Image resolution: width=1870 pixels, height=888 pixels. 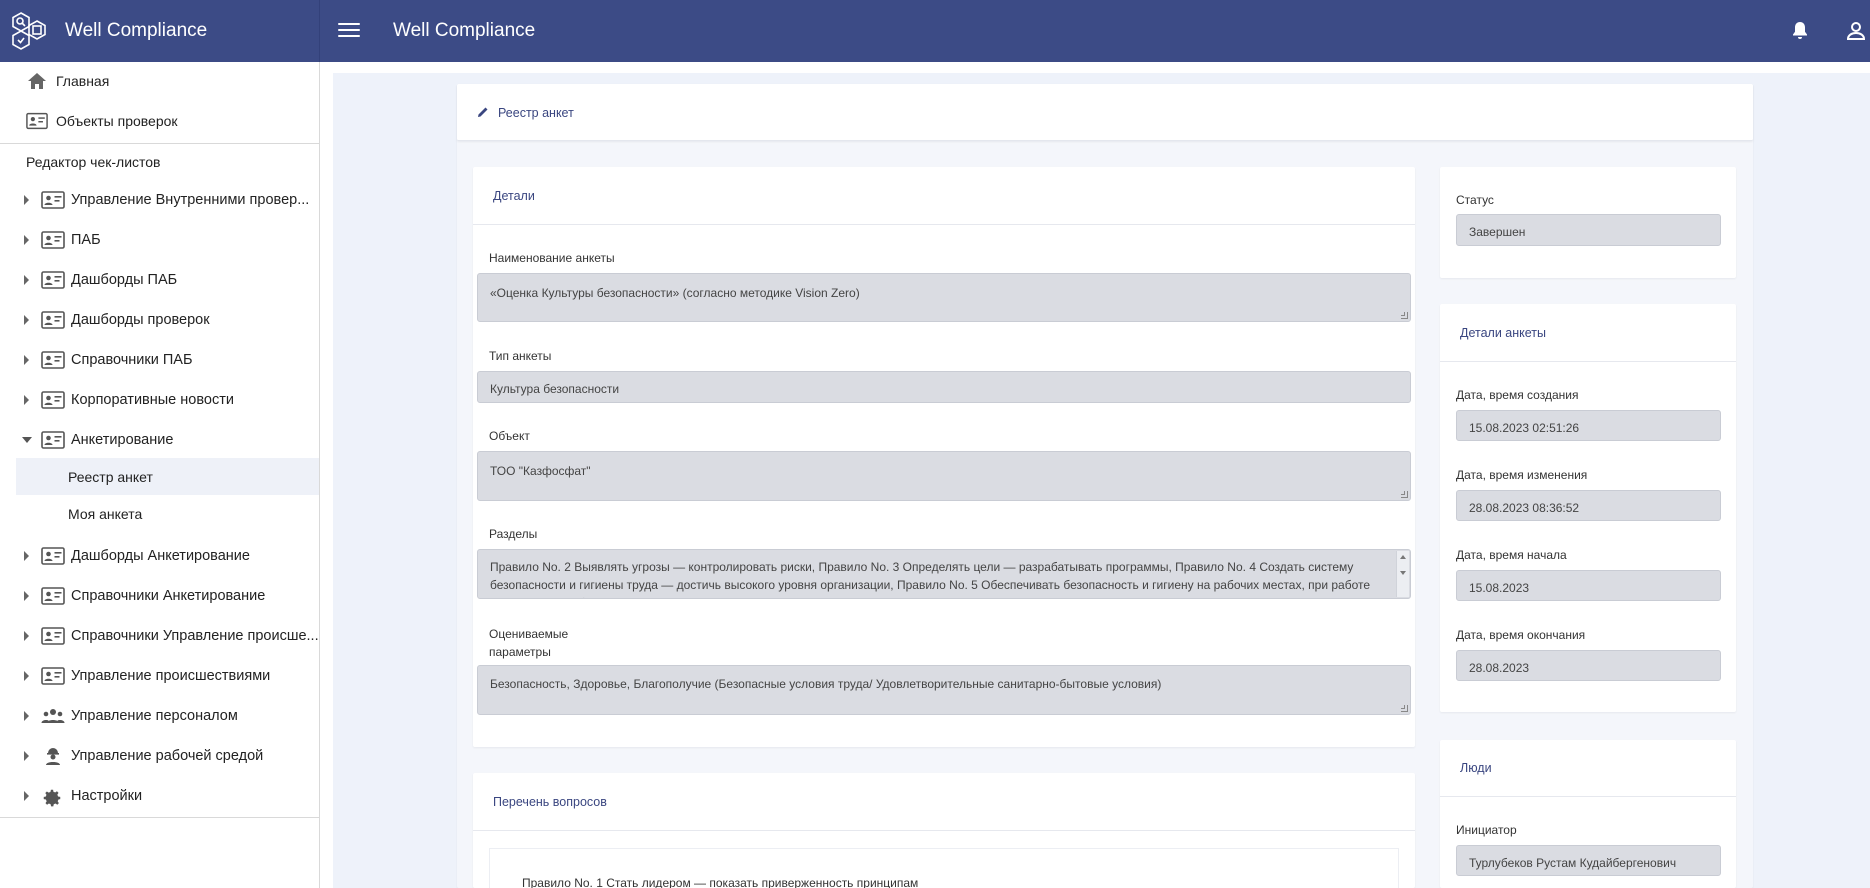 I want to click on scroll-up-icon, so click(x=1403, y=557).